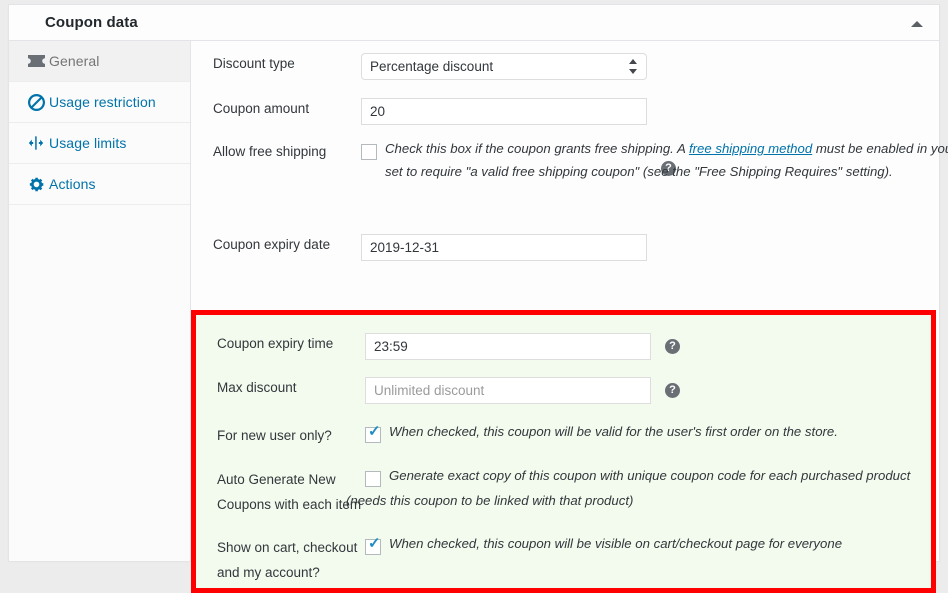 This screenshot has width=948, height=593. What do you see at coordinates (36, 102) in the screenshot?
I see `prohibited-icon` at bounding box center [36, 102].